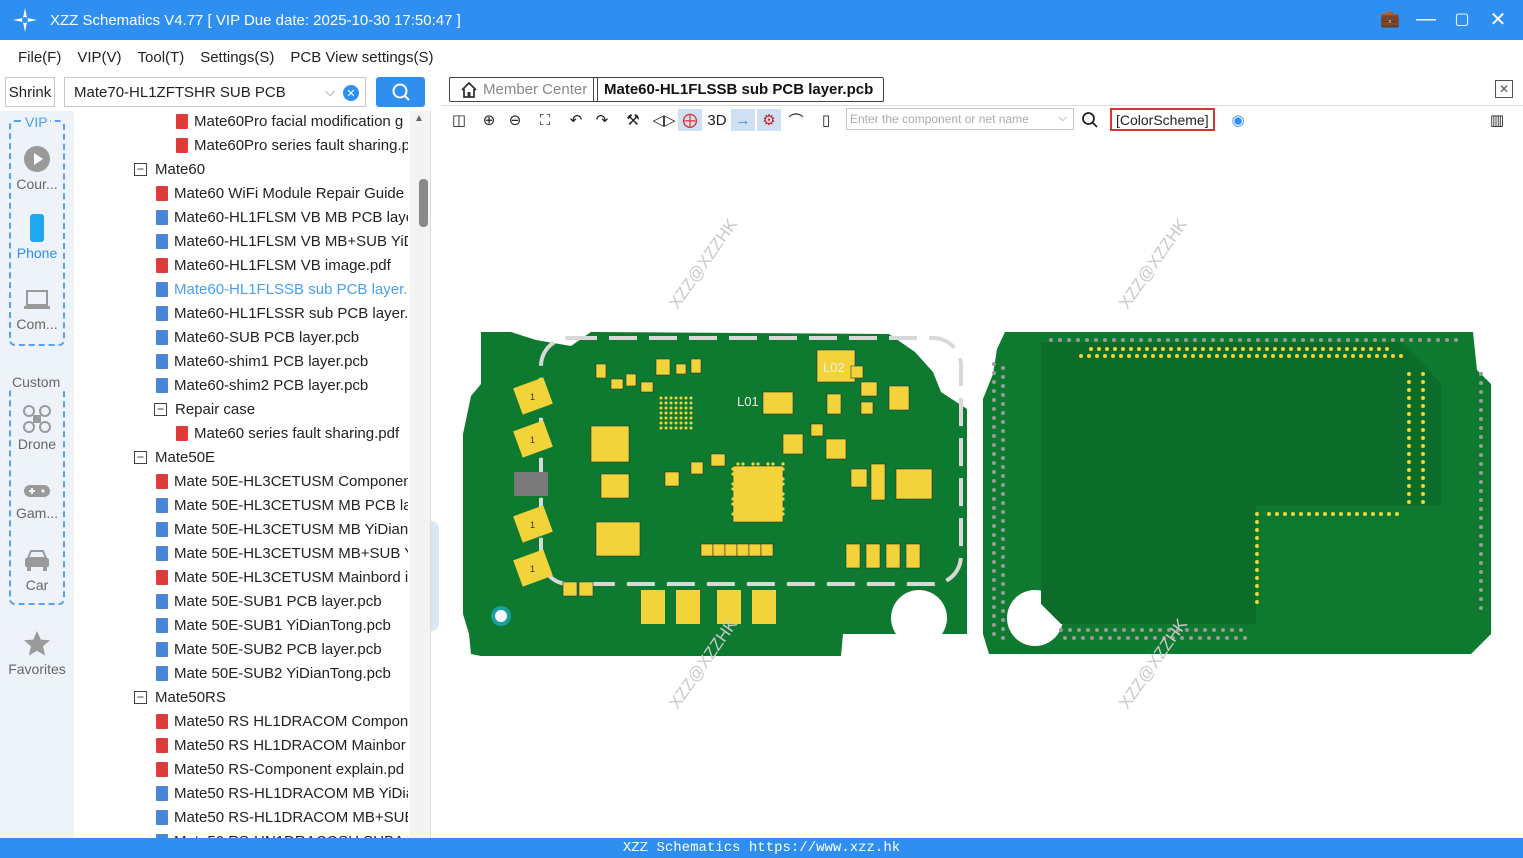 The width and height of the screenshot is (1523, 858). Describe the element at coordinates (690, 120) in the screenshot. I see `flip-icon: ⨁` at that location.